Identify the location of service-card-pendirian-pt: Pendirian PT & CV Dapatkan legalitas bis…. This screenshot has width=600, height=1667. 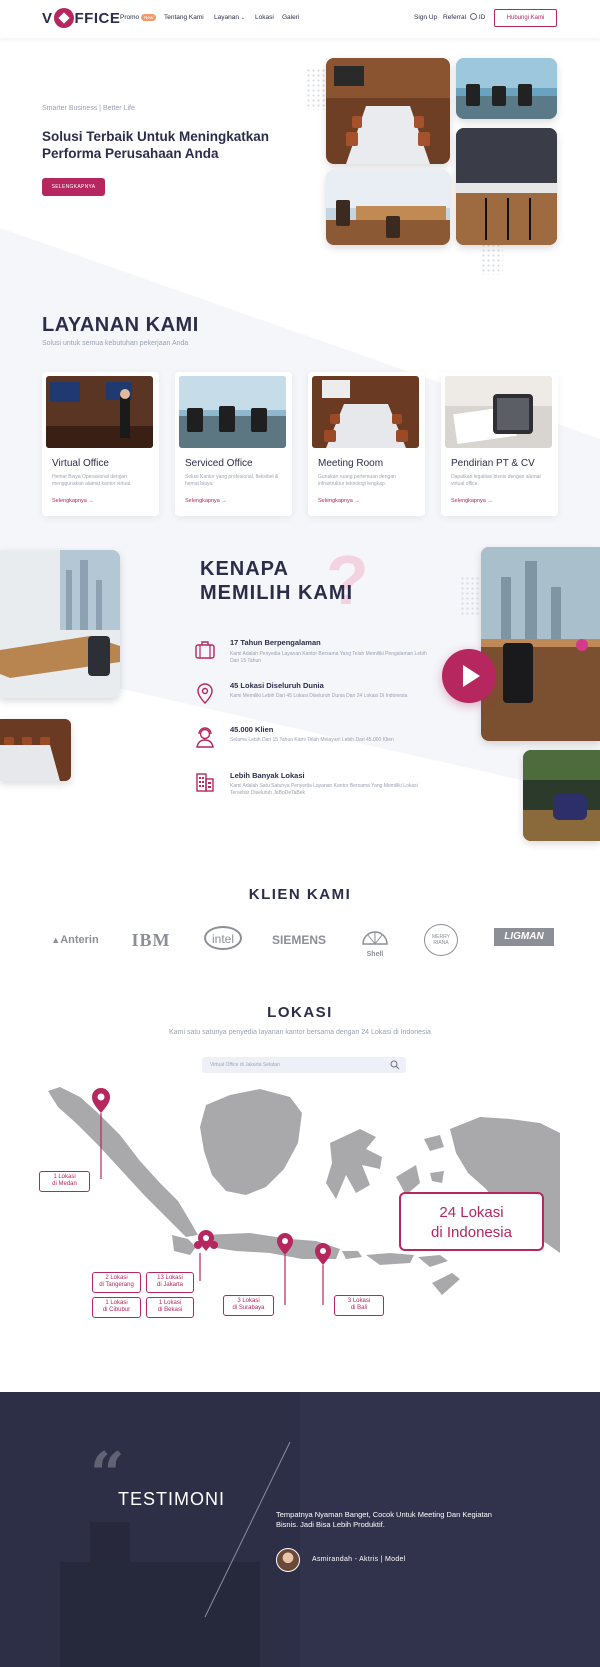
(499, 444).